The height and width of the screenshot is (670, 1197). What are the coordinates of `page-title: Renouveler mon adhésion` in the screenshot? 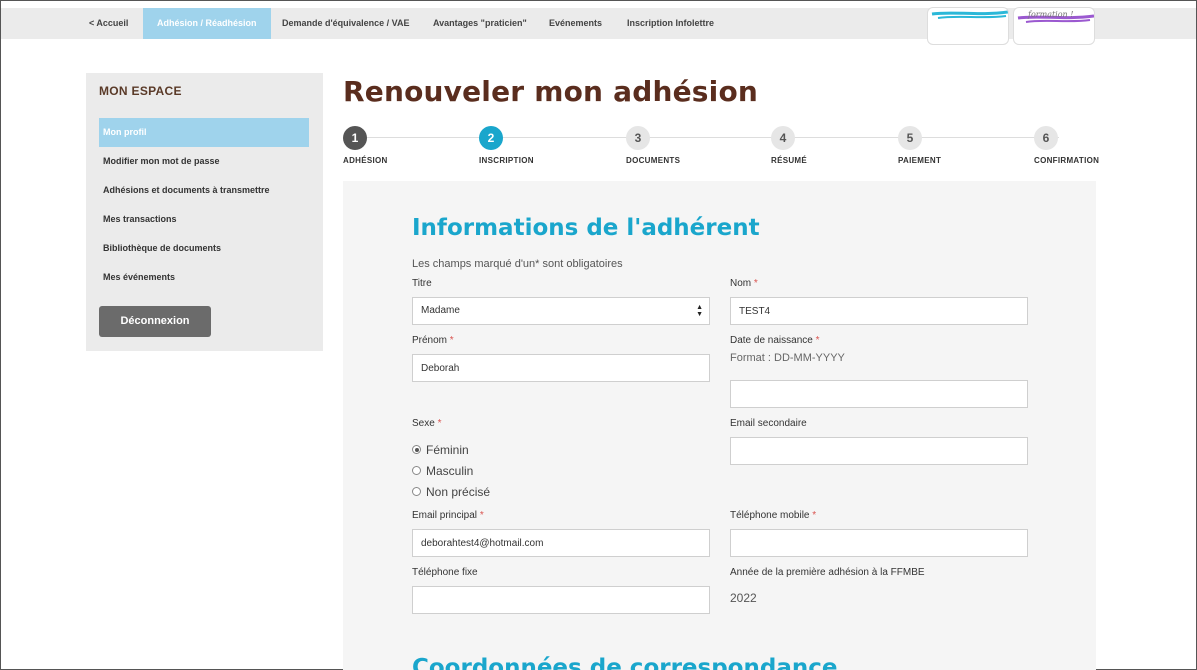 It's located at (551, 91).